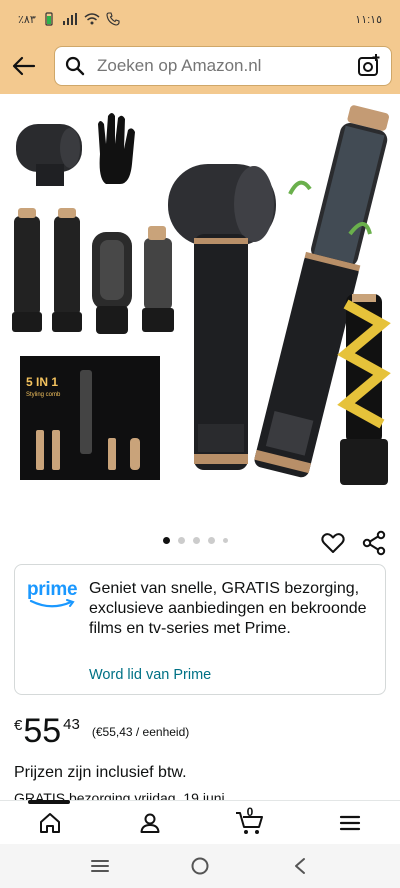  I want to click on round-brush-image, so click(158, 279).